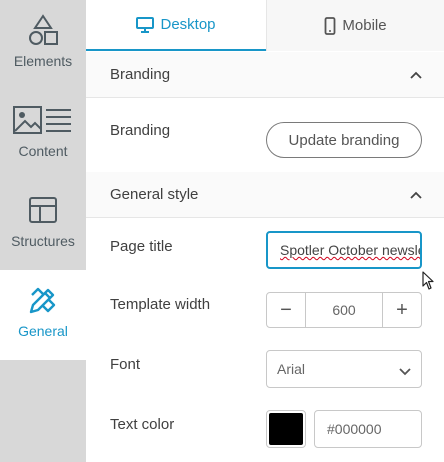  Describe the element at coordinates (43, 300) in the screenshot. I see `pencil-ruler-icon` at that location.